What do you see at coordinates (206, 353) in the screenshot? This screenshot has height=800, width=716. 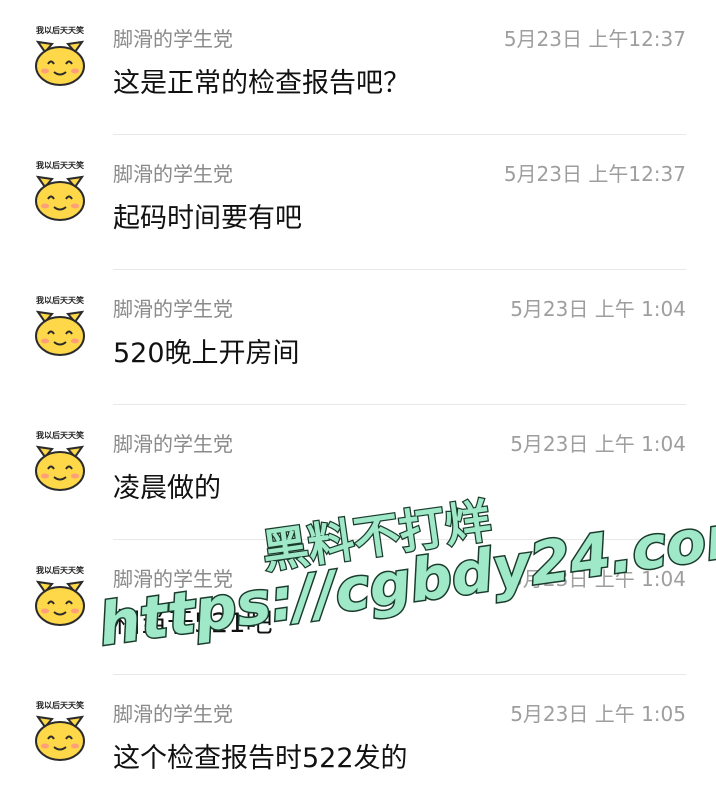 I see `message-text: 520晚上开房间` at bounding box center [206, 353].